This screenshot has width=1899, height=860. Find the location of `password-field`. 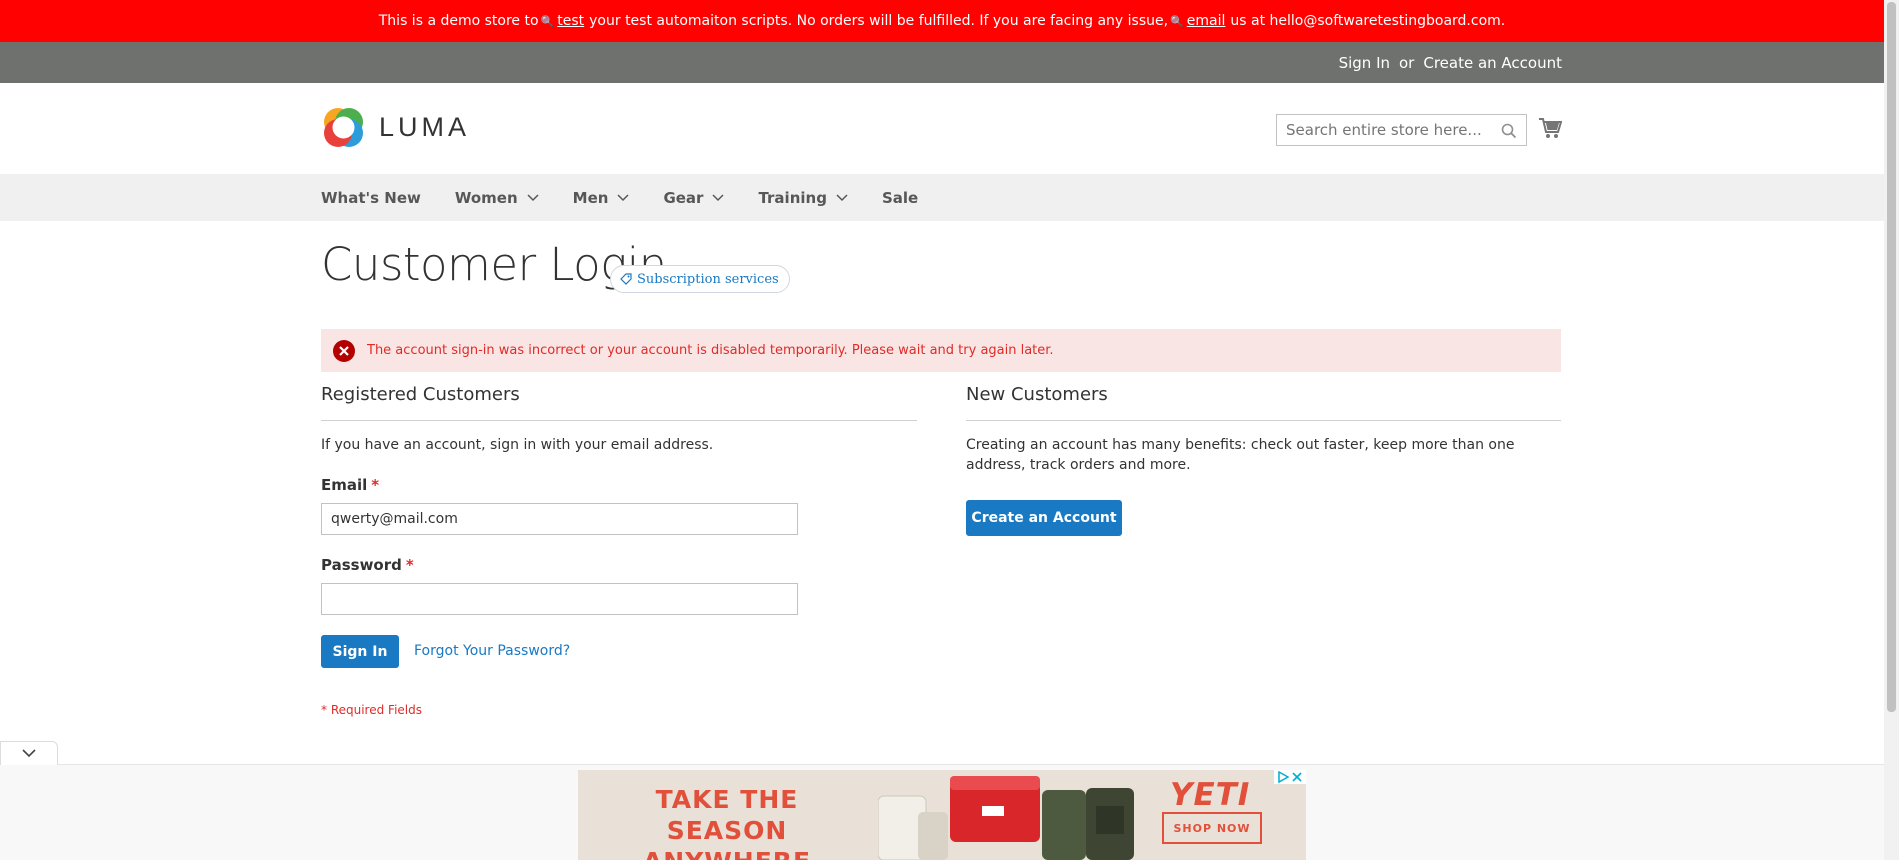

password-field is located at coordinates (559, 599).